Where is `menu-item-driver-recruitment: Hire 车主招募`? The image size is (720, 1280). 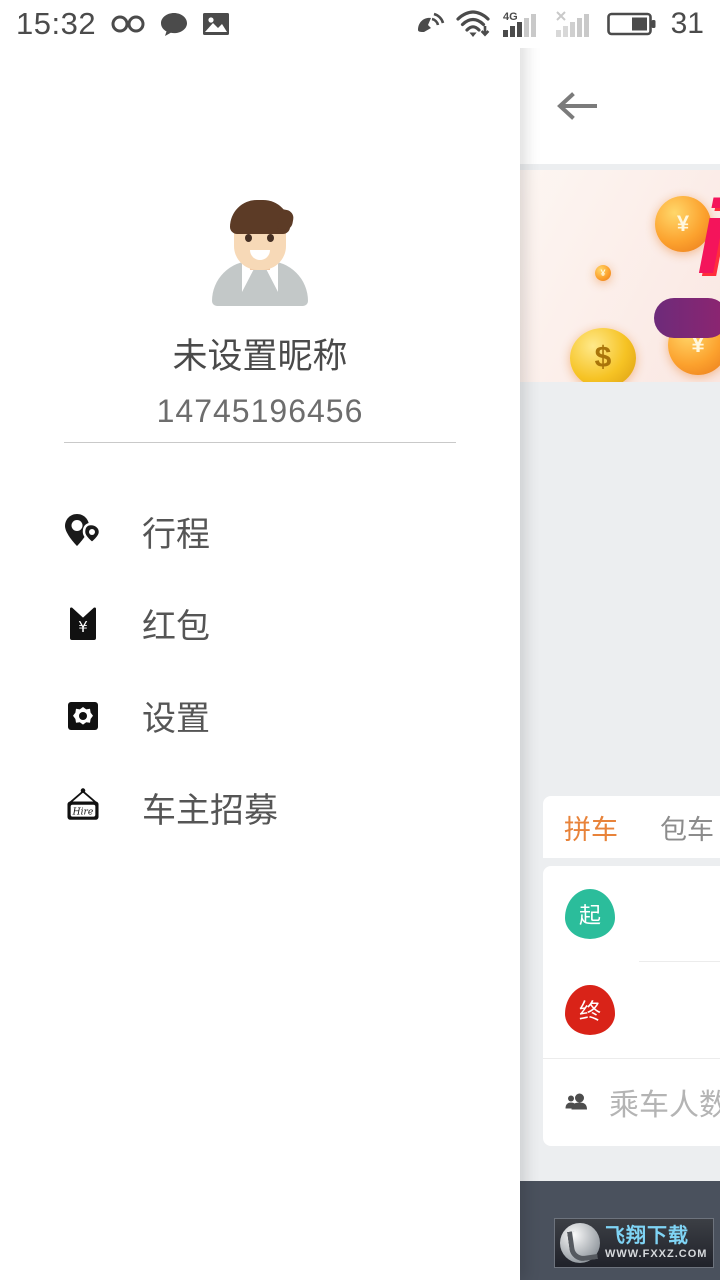 menu-item-driver-recruitment: Hire 车主招募 is located at coordinates (260, 807).